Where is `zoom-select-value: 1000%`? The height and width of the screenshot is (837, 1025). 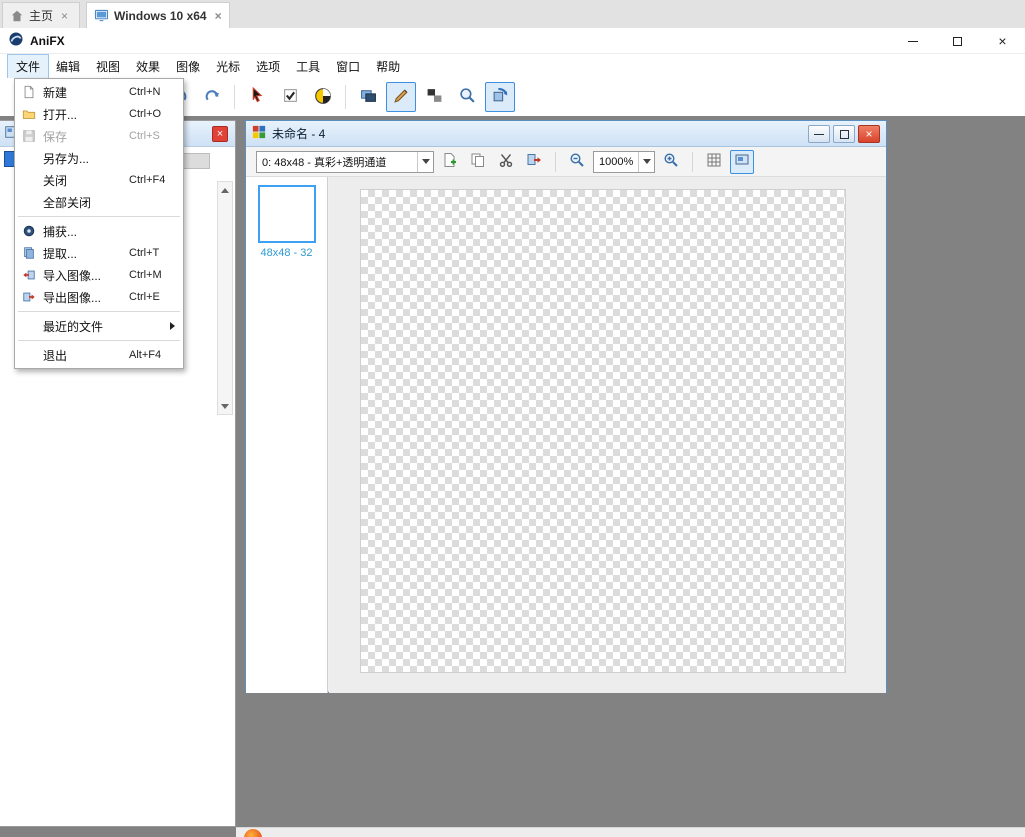 zoom-select-value: 1000% is located at coordinates (616, 161).